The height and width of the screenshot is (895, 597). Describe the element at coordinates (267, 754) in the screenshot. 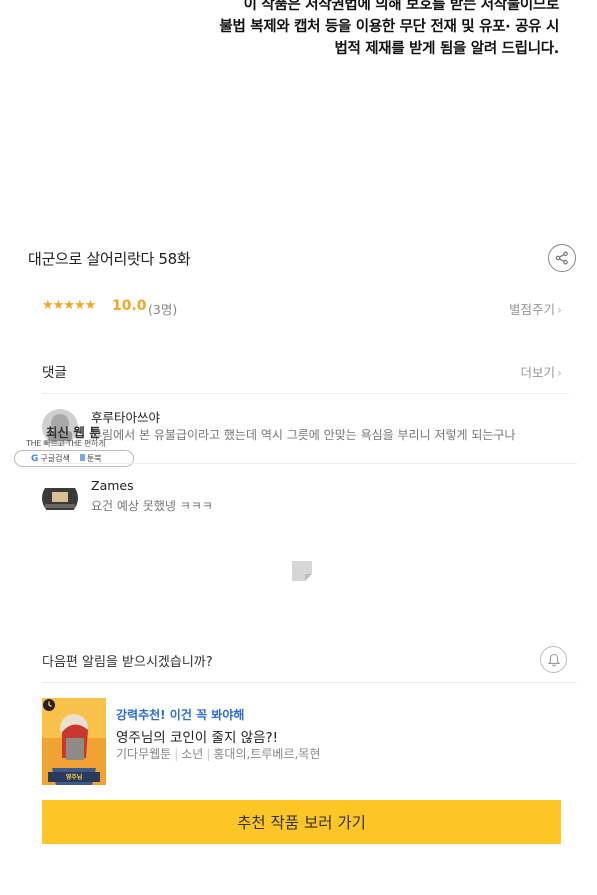

I see `recommendation-authors: 홍대의,트루베르,목현` at that location.